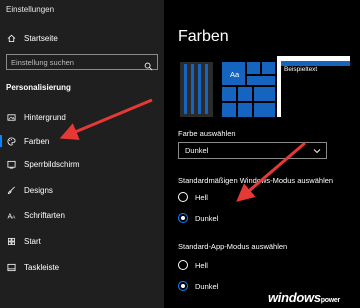  I want to click on chevron-down-icon, so click(317, 151).